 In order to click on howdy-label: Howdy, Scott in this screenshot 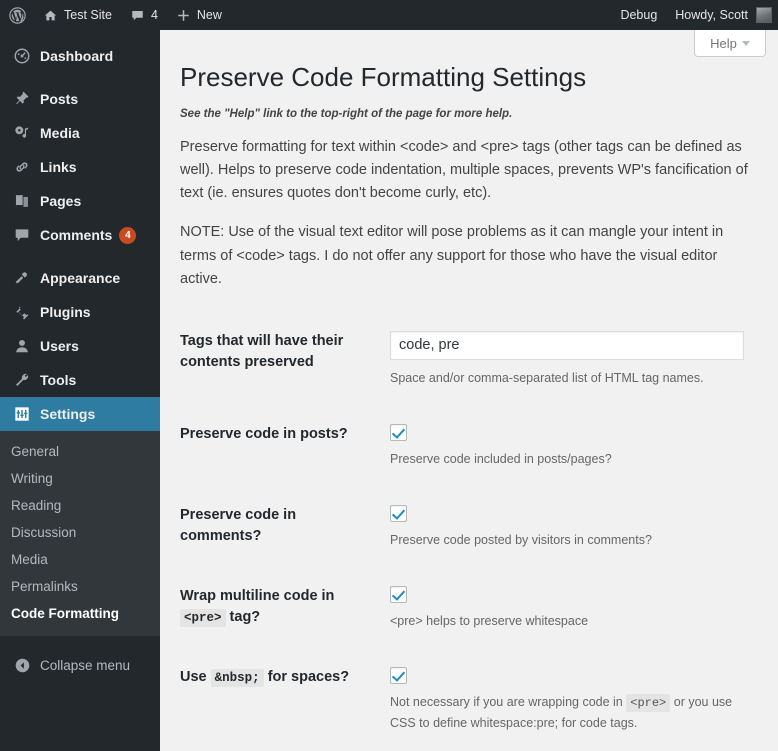, I will do `click(711, 15)`.